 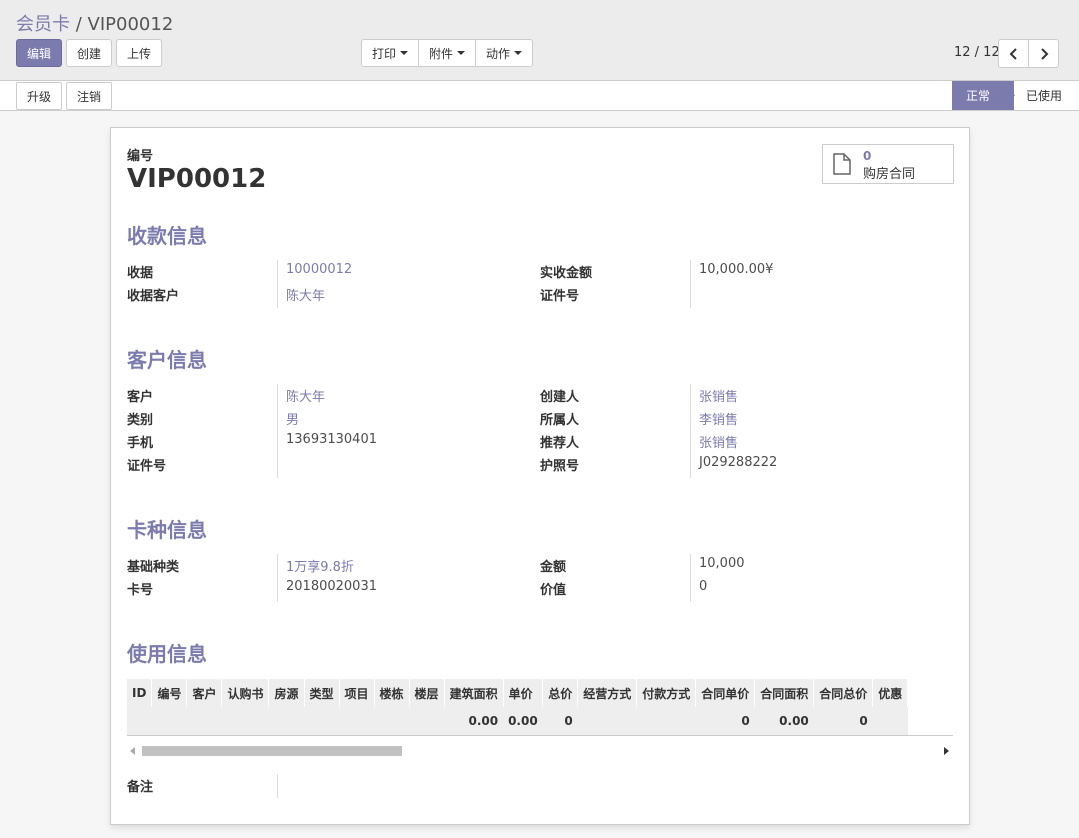 I want to click on pager-previous-button, so click(x=1013, y=53).